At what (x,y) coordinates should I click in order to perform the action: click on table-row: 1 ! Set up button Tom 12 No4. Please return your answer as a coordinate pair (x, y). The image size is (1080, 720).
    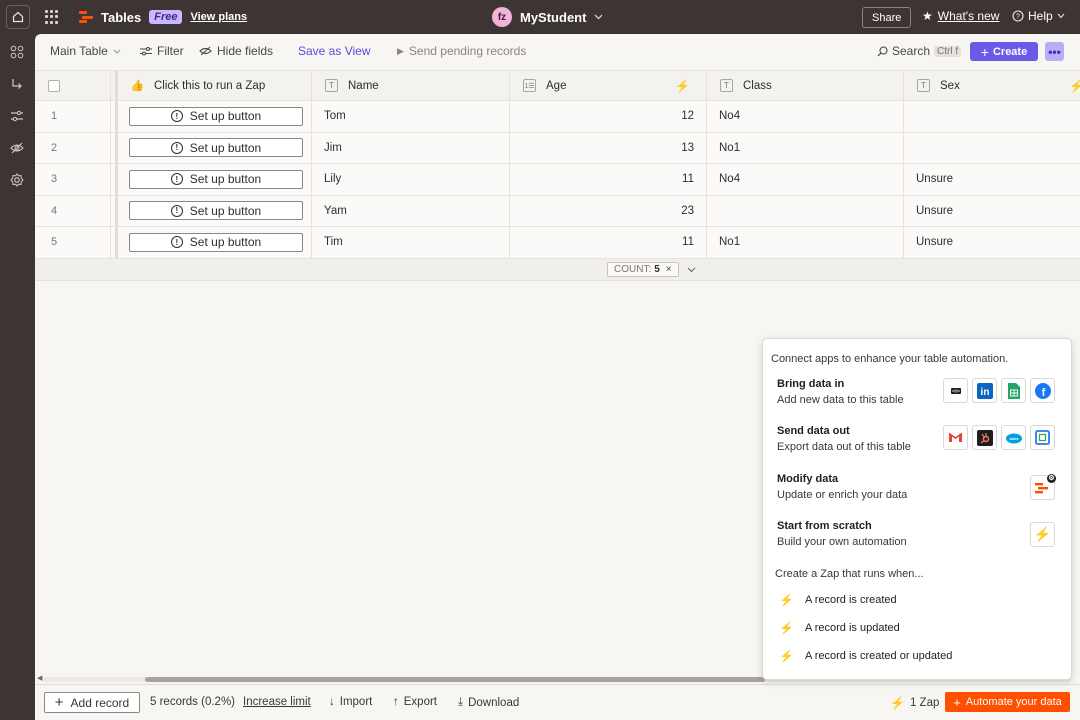
    Looking at the image, I should click on (557, 117).